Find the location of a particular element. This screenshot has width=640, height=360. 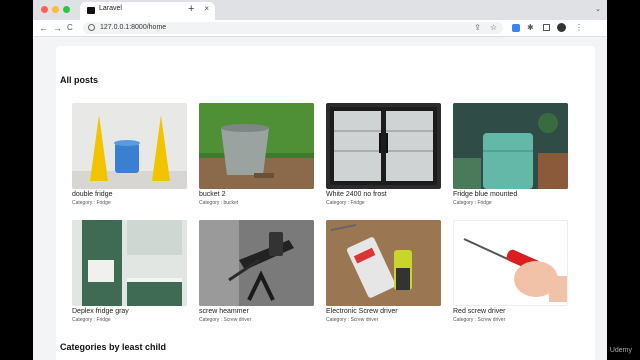

post-title: Electronic Screw driver is located at coordinates (383, 311).